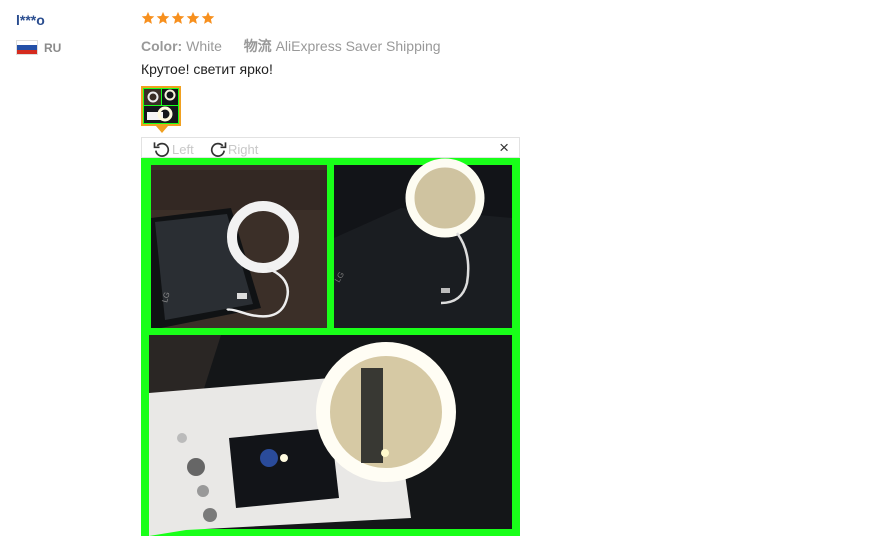 This screenshot has height=536, width=889. I want to click on rotate-left-label: Left, so click(183, 149).